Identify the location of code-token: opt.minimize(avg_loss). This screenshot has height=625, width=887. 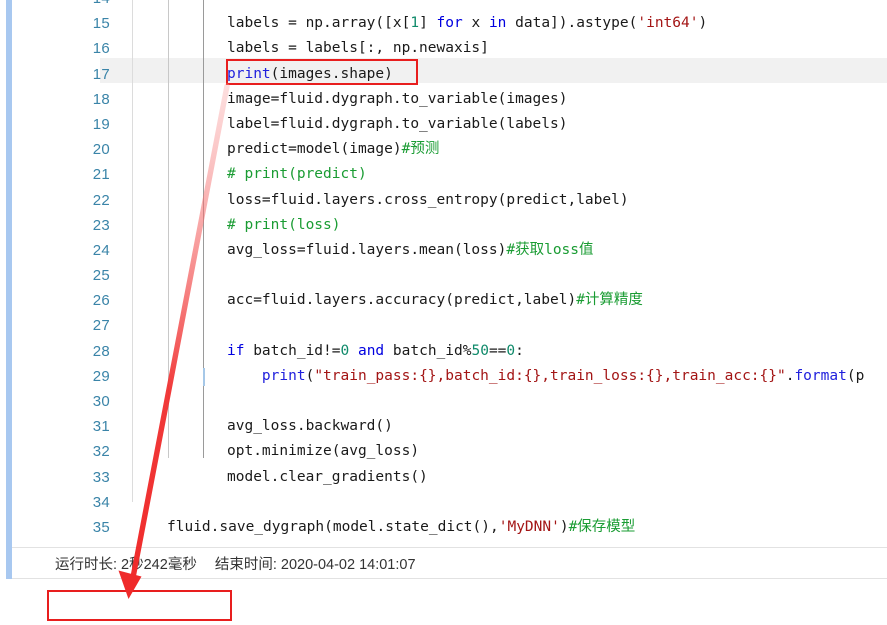
(323, 451).